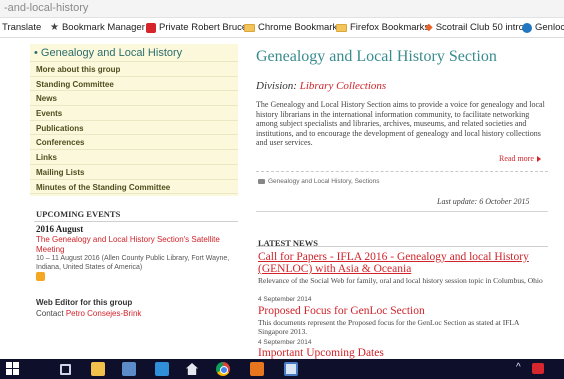 This screenshot has height=379, width=564. What do you see at coordinates (40, 276) in the screenshot?
I see `rss-icon` at bounding box center [40, 276].